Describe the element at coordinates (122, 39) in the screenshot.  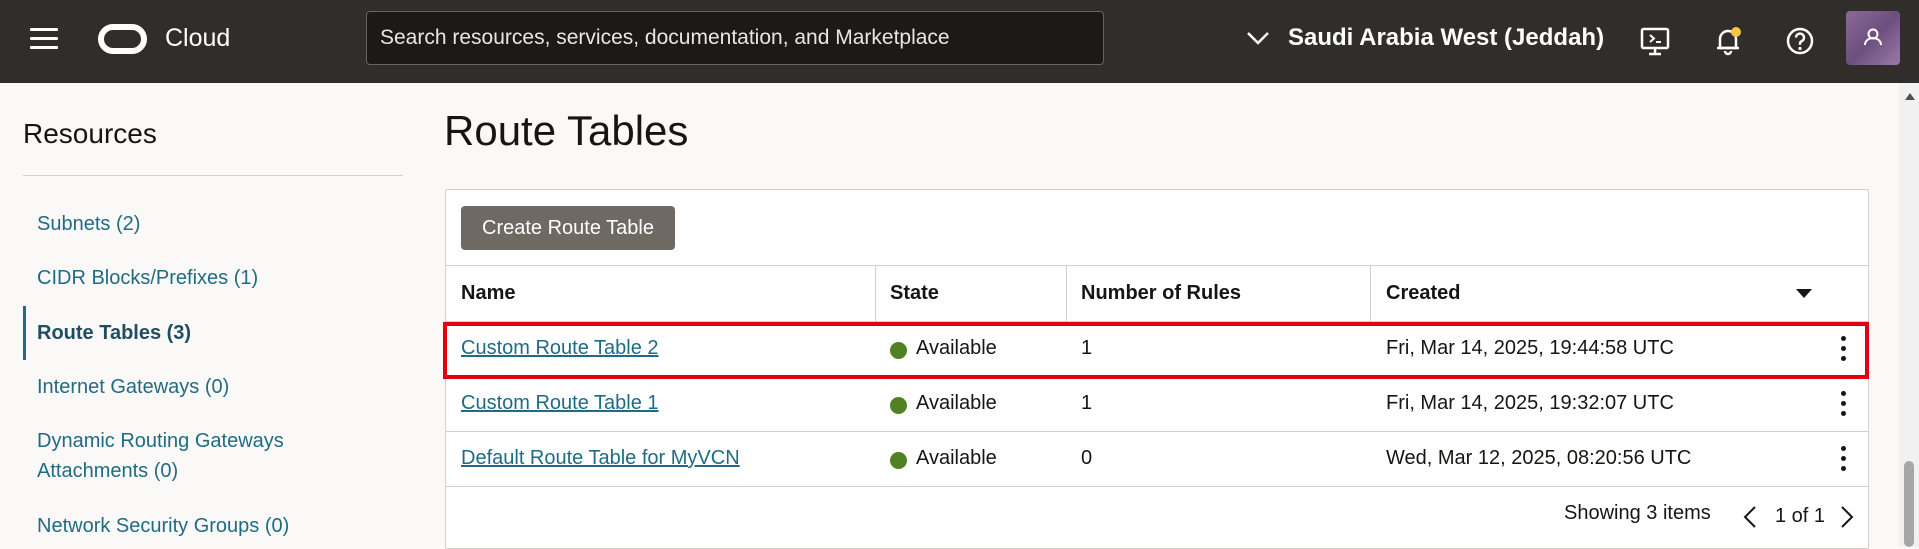
I see `oracle-logo` at that location.